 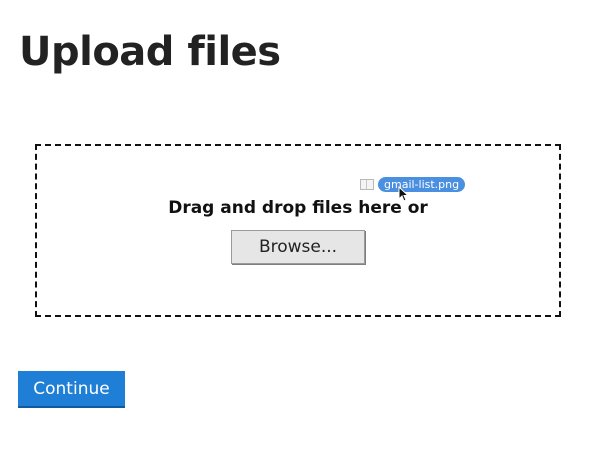 What do you see at coordinates (367, 184) in the screenshot?
I see `document-icon` at bounding box center [367, 184].